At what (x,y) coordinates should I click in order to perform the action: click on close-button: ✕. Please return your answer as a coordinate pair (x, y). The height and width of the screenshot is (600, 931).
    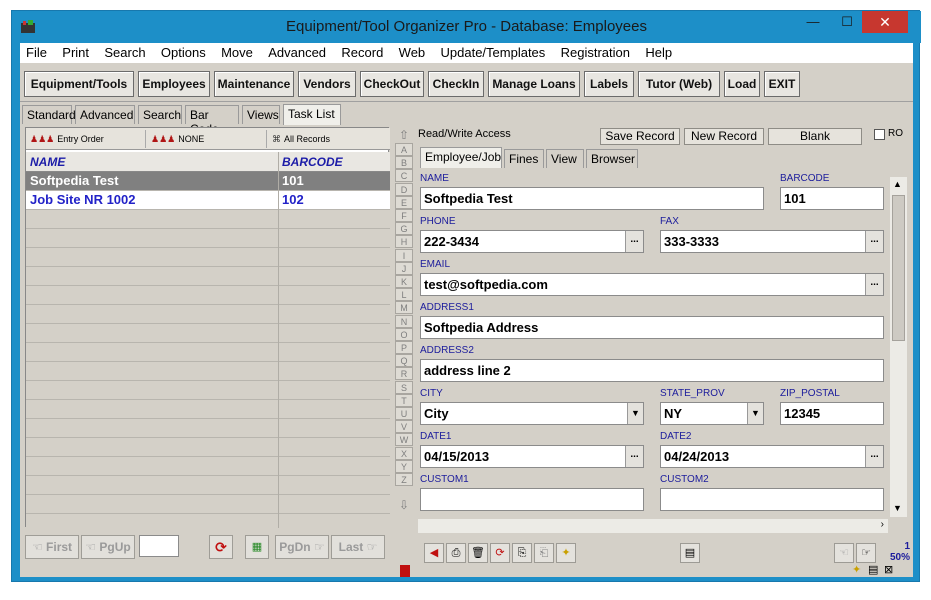
    Looking at the image, I should click on (885, 22).